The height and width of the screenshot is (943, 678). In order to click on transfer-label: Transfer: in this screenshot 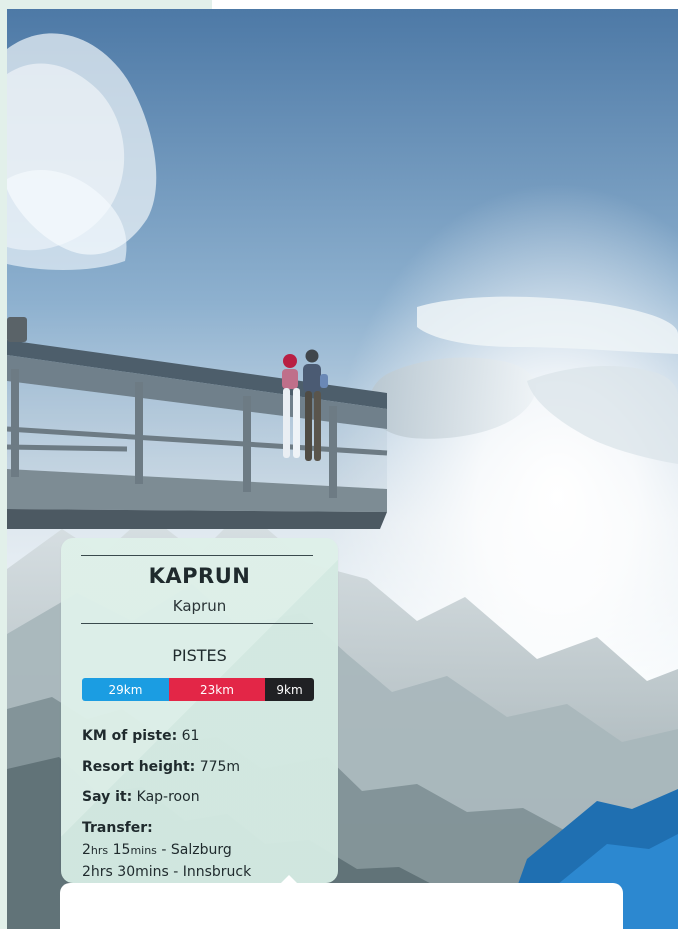, I will do `click(117, 828)`.